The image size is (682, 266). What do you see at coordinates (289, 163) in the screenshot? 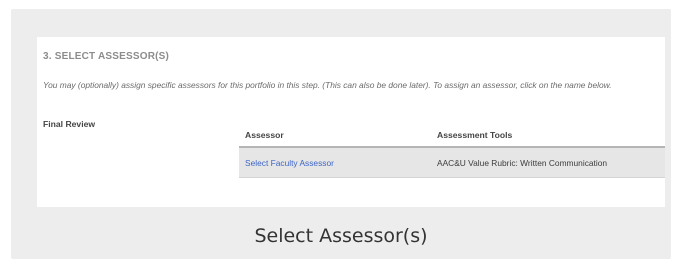
I see `select-faculty-assessor-link: Select Faculty Assessor` at bounding box center [289, 163].